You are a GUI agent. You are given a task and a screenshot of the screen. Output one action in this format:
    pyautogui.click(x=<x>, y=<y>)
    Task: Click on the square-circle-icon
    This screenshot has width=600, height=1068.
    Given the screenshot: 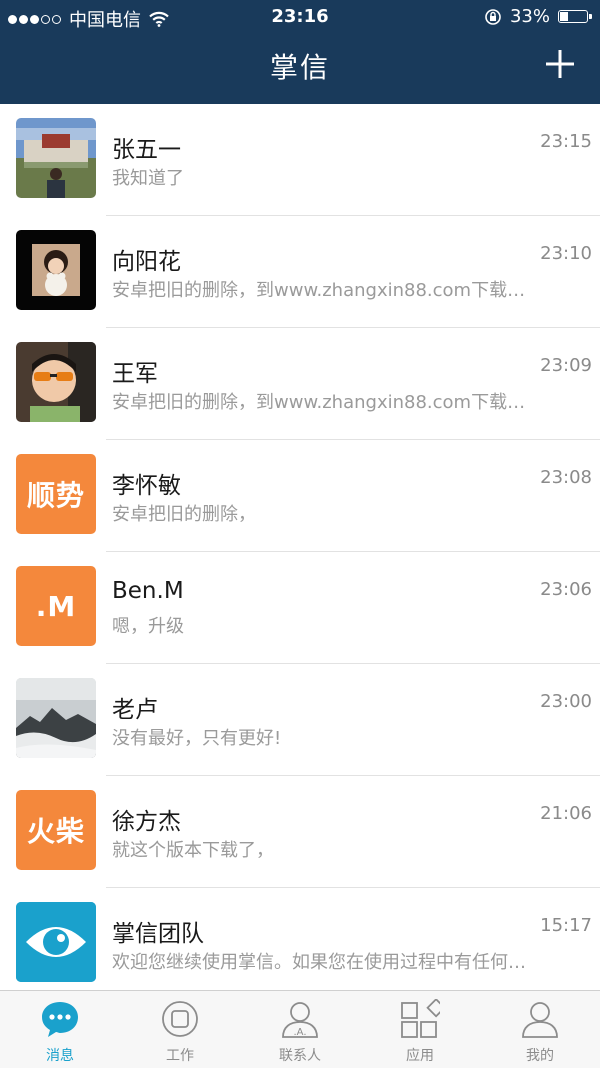 What is the action you would take?
    pyautogui.click(x=180, y=1019)
    